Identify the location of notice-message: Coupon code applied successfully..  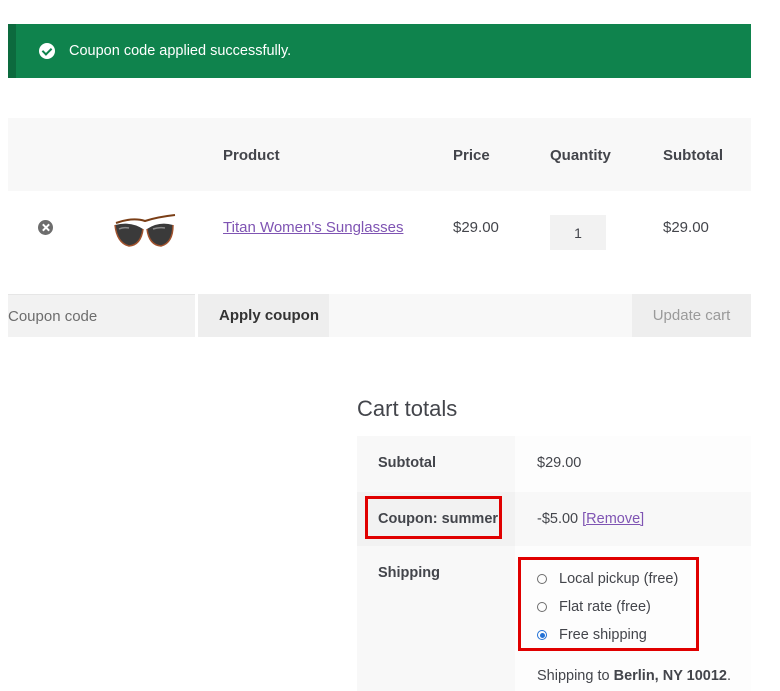
(180, 51).